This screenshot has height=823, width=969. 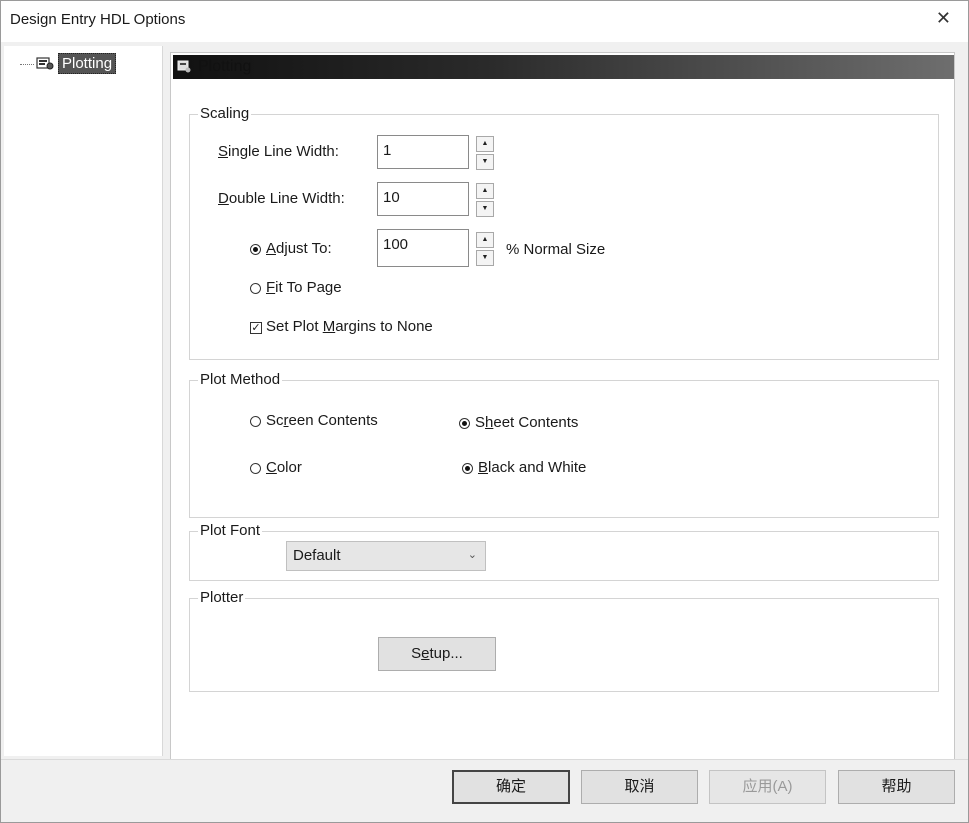 I want to click on apply-button: 应用(A), so click(x=767, y=787).